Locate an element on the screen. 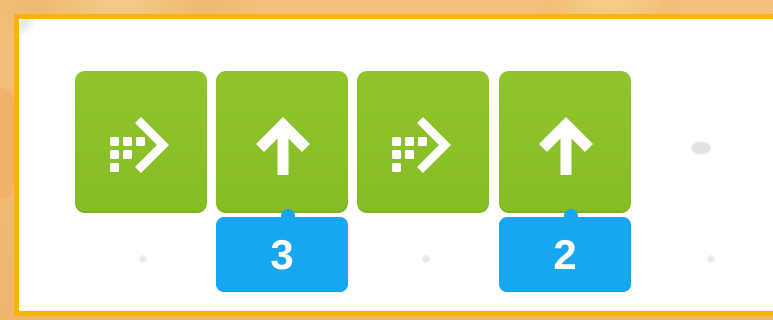 Image resolution: width=773 pixels, height=320 pixels. background-decoration is located at coordinates (7, 143).